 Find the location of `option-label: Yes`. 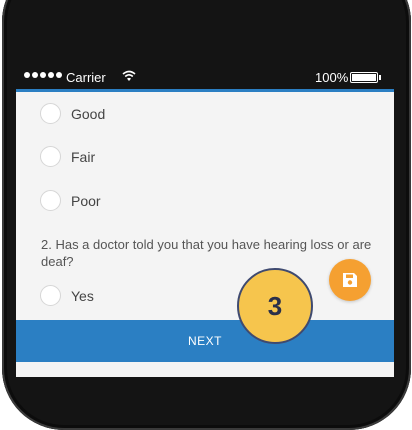

option-label: Yes is located at coordinates (82, 295).